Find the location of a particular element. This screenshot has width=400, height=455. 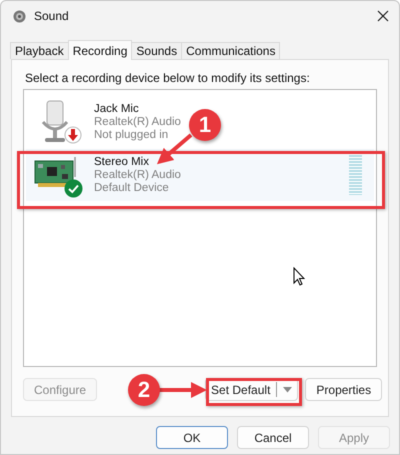

cancel-button: Cancel is located at coordinates (273, 437).